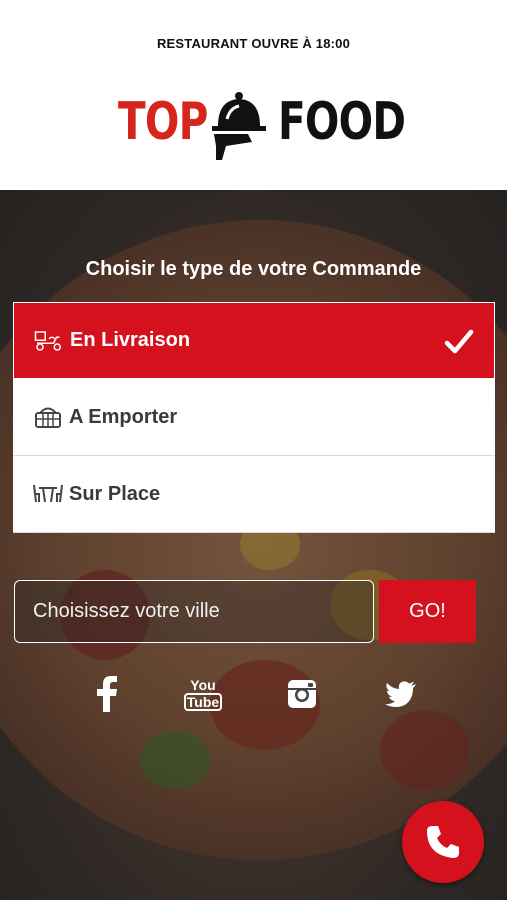 Image resolution: width=507 pixels, height=900 pixels. Describe the element at coordinates (203, 684) in the screenshot. I see `youtube-label-top: You` at that location.